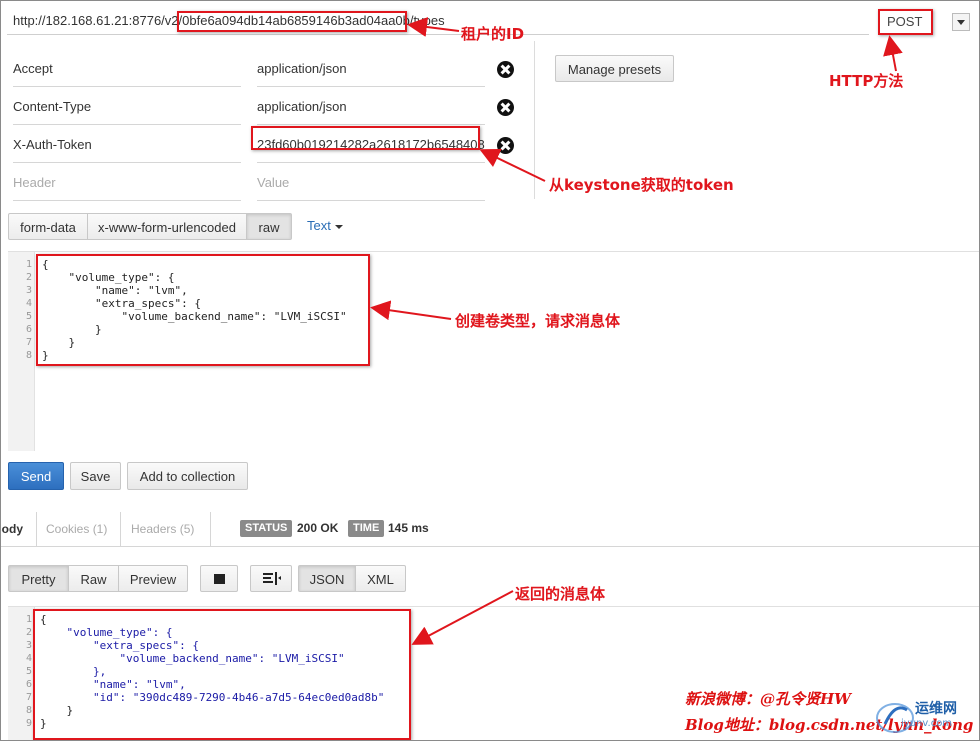  What do you see at coordinates (641, 185) in the screenshot?
I see `annotation-token: 从keystone获取的token` at bounding box center [641, 185].